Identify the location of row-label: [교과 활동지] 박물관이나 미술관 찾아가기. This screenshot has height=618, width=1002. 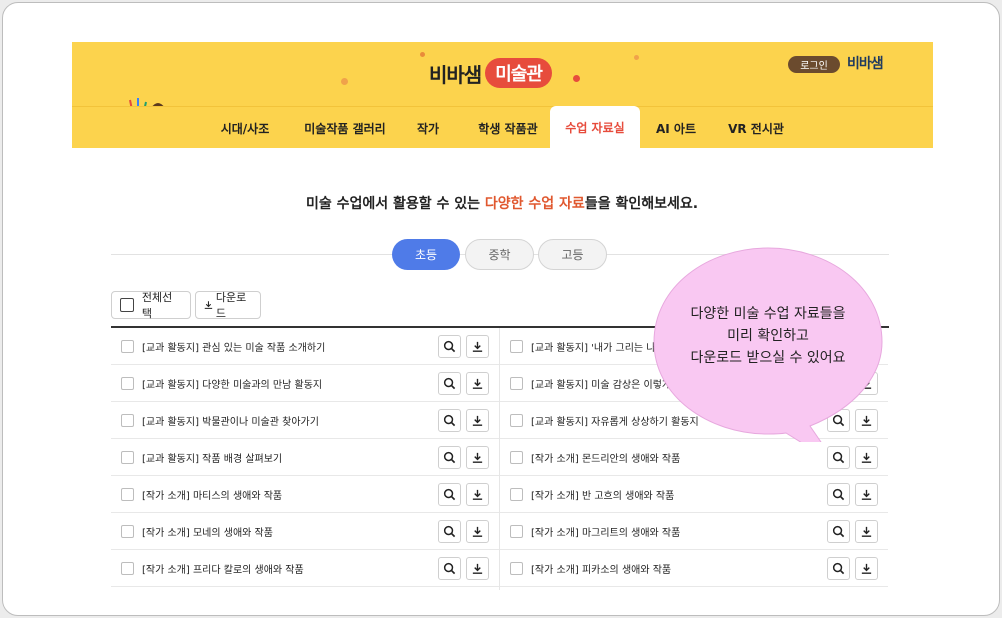
(230, 422).